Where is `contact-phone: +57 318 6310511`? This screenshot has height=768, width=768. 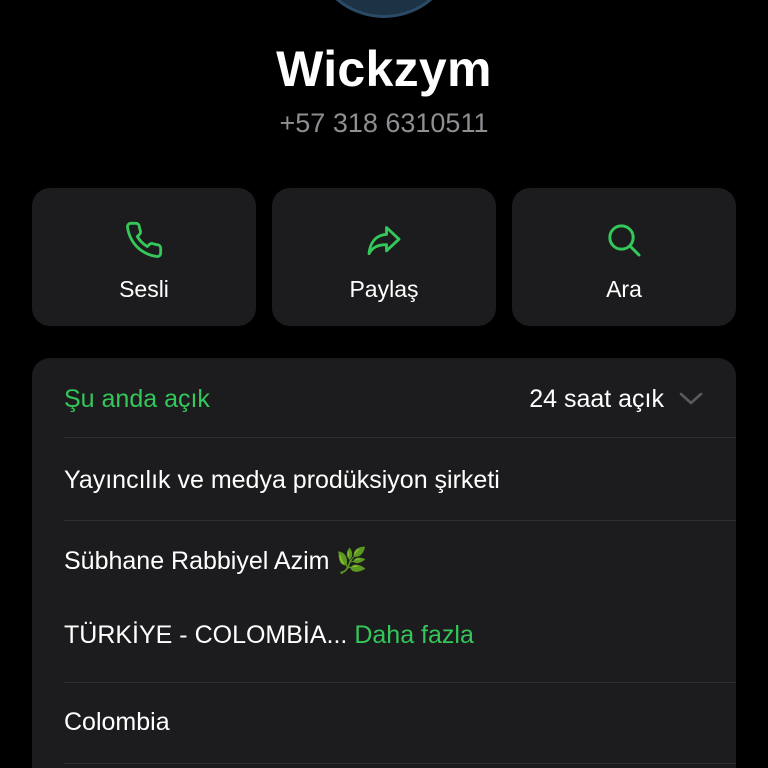
contact-phone: +57 318 6310511 is located at coordinates (384, 123).